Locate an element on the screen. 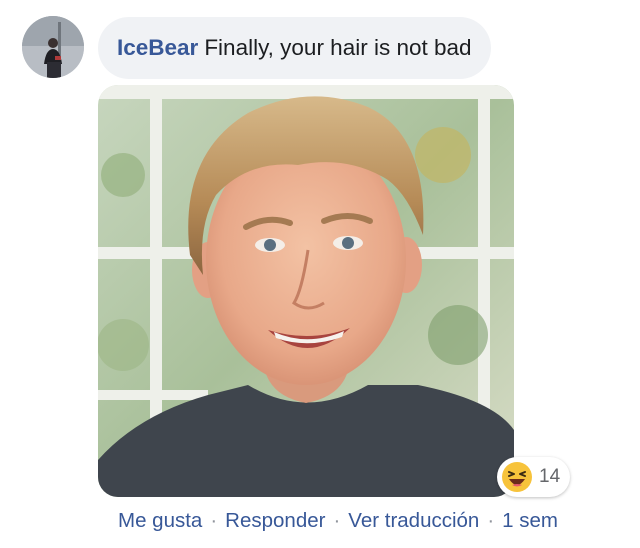 The width and height of the screenshot is (640, 548). haha-emoji-icon is located at coordinates (517, 477).